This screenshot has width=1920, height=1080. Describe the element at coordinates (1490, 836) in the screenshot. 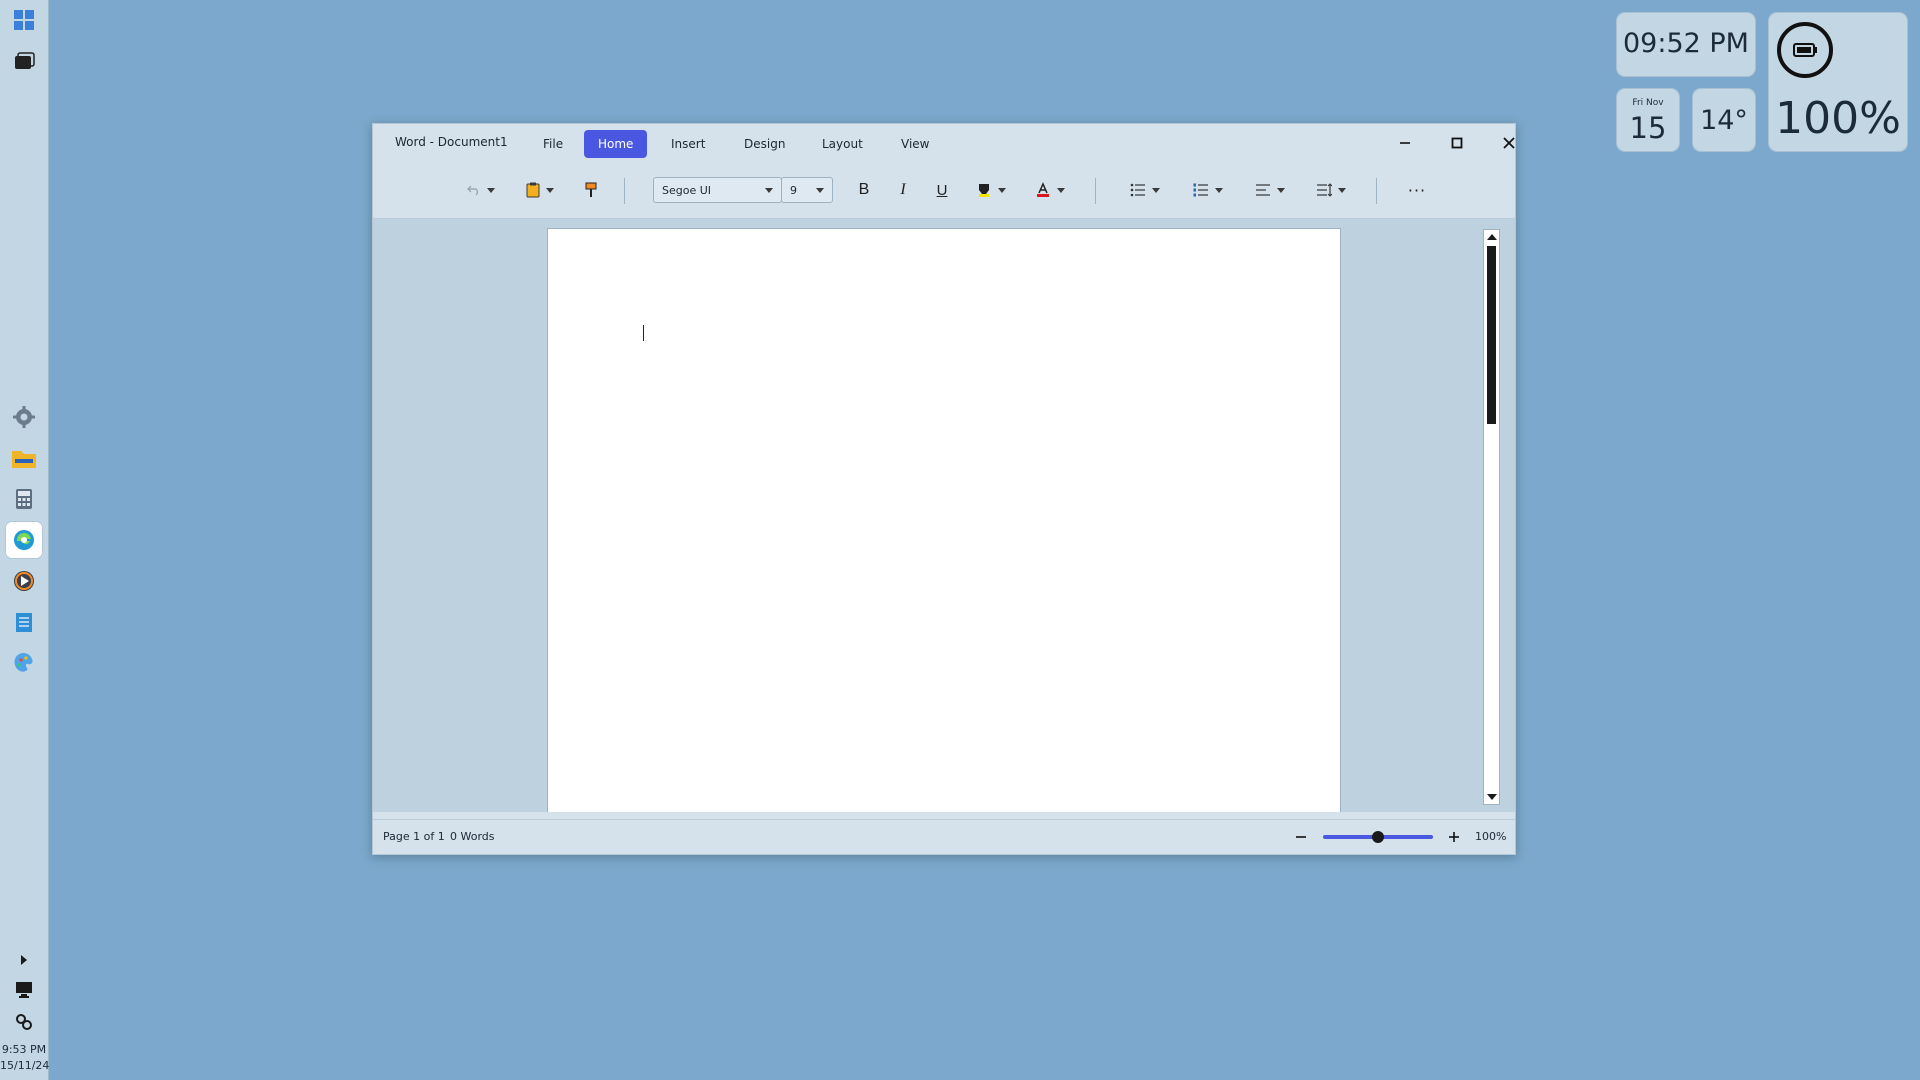

I see `zoom-level: 100%` at that location.